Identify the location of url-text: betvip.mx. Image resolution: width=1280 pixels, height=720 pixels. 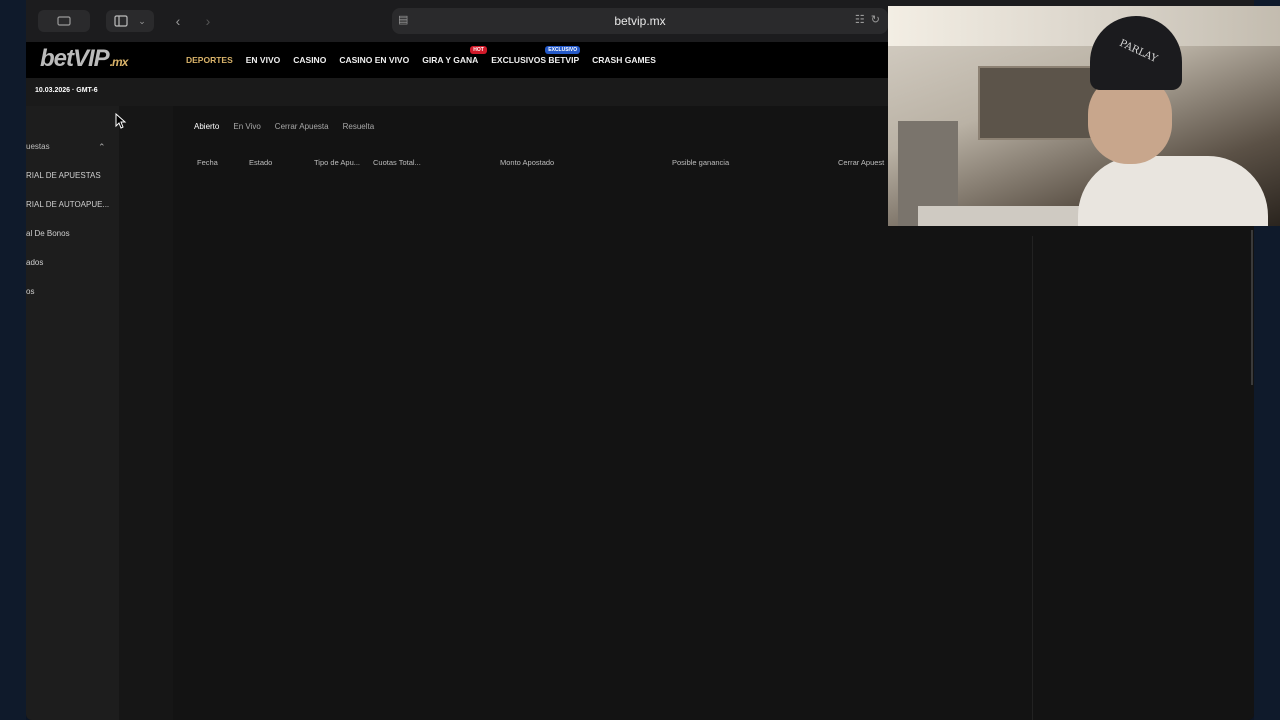
(640, 21).